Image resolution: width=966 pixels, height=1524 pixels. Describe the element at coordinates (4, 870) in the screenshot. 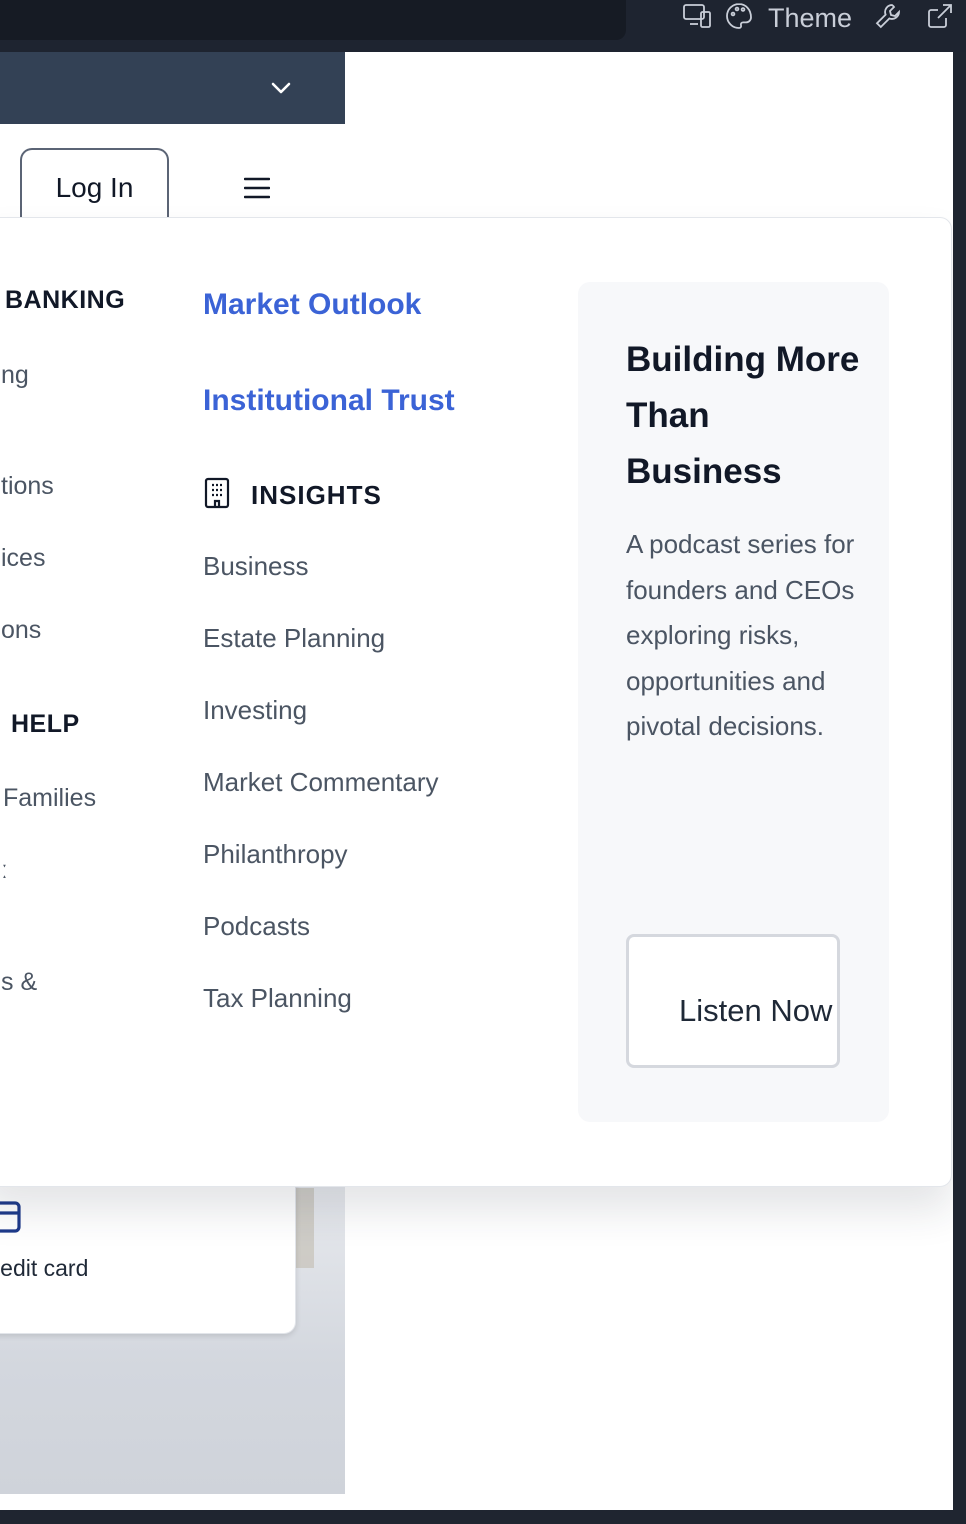

I see `help-item: ː` at that location.